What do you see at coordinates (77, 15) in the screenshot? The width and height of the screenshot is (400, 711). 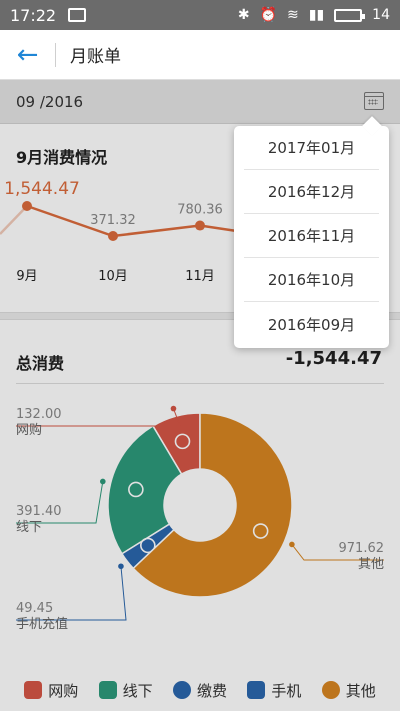 I see `image-notification-icon` at bounding box center [77, 15].